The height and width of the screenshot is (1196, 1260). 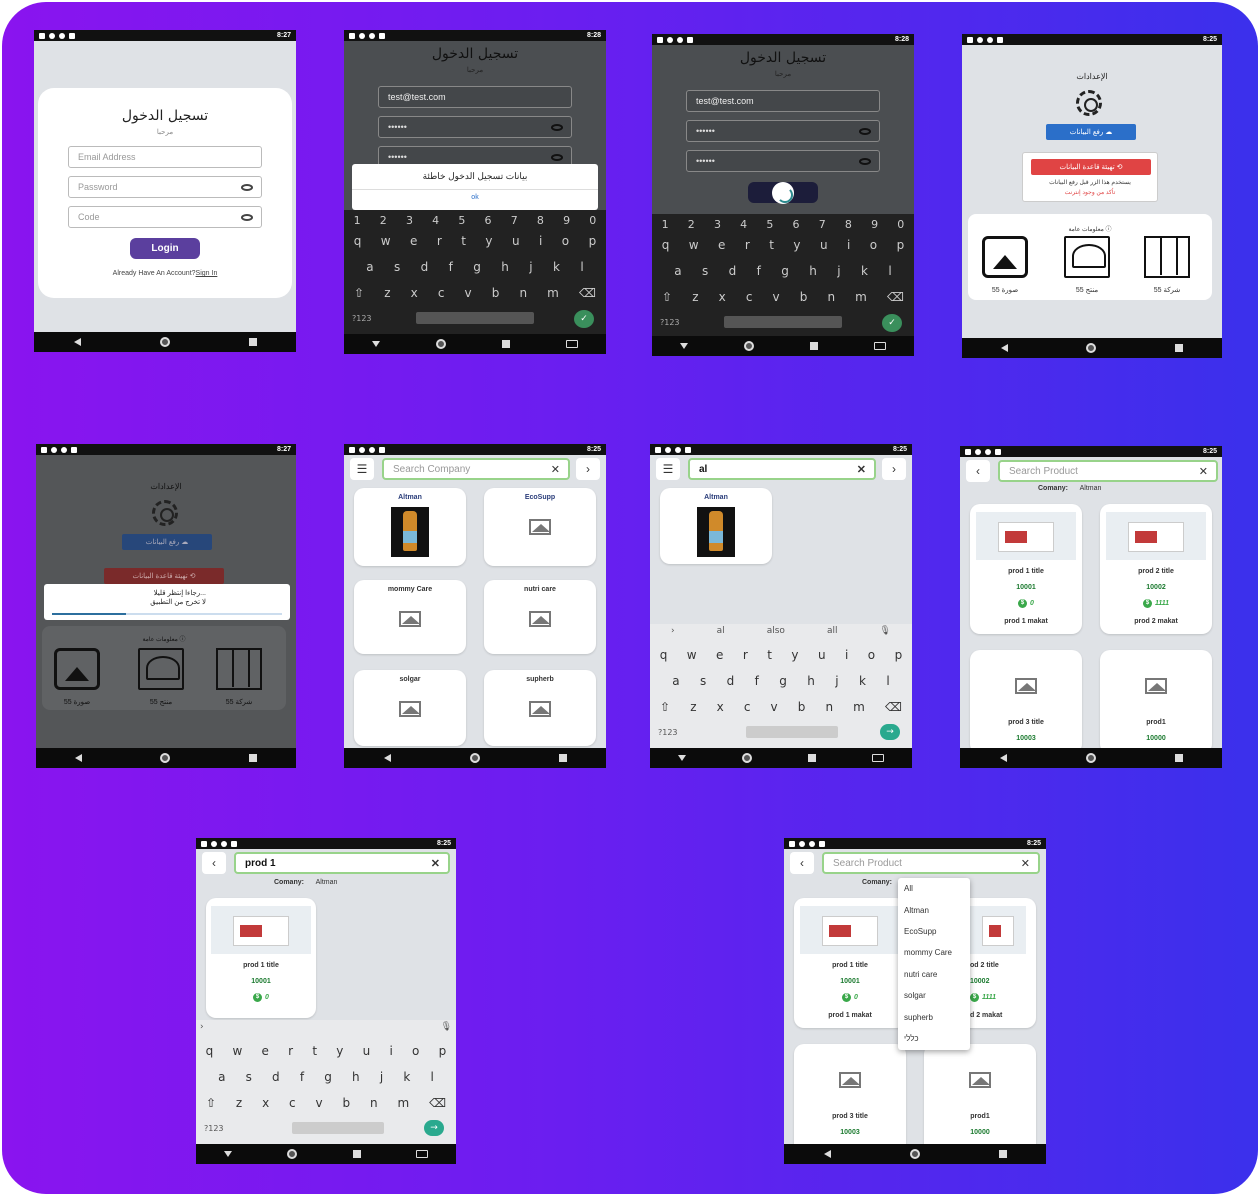 What do you see at coordinates (695, 297) in the screenshot?
I see `key: z` at bounding box center [695, 297].